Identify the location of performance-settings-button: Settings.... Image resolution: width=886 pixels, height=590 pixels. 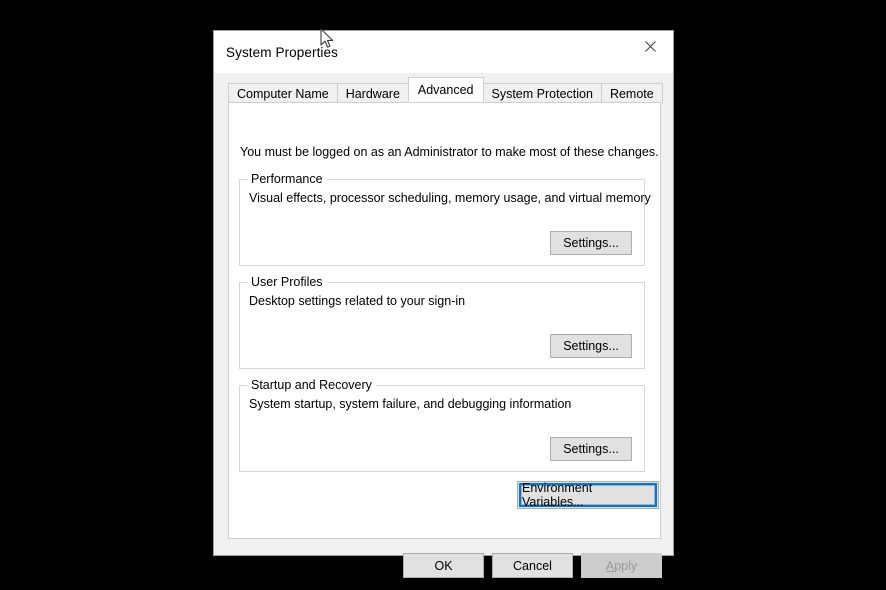
(591, 243).